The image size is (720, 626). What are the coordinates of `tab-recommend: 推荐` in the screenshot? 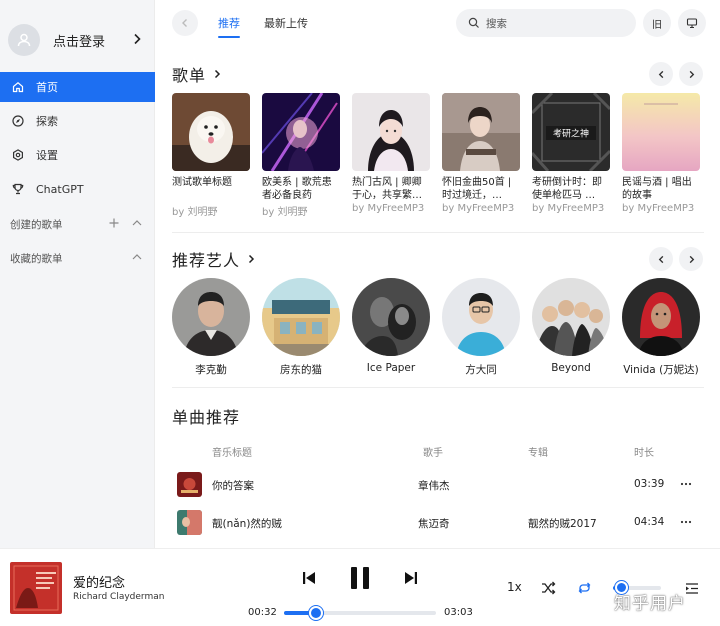 It's located at (229, 23).